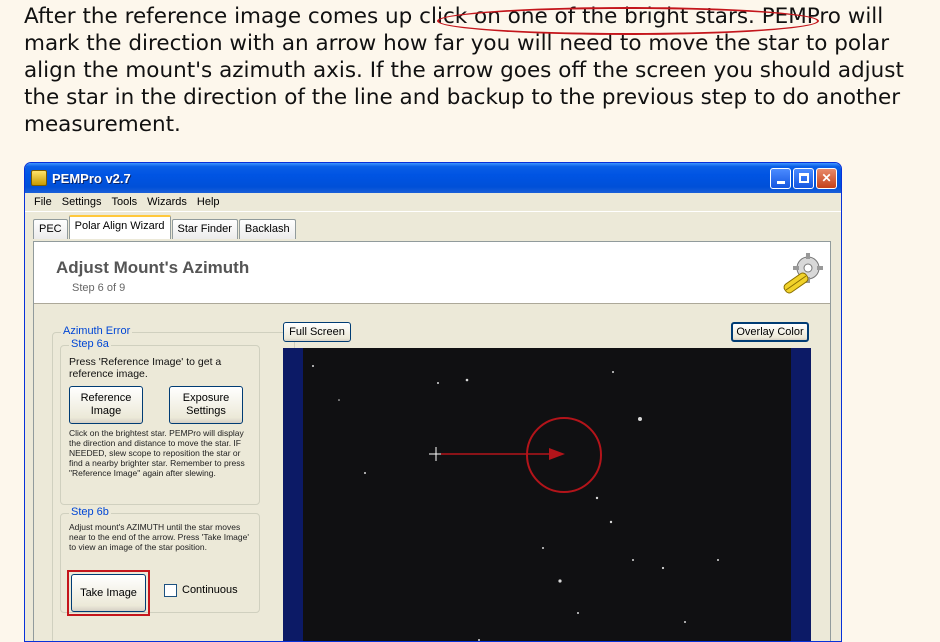 Image resolution: width=940 pixels, height=642 pixels. I want to click on close-icon: ✕, so click(826, 178).